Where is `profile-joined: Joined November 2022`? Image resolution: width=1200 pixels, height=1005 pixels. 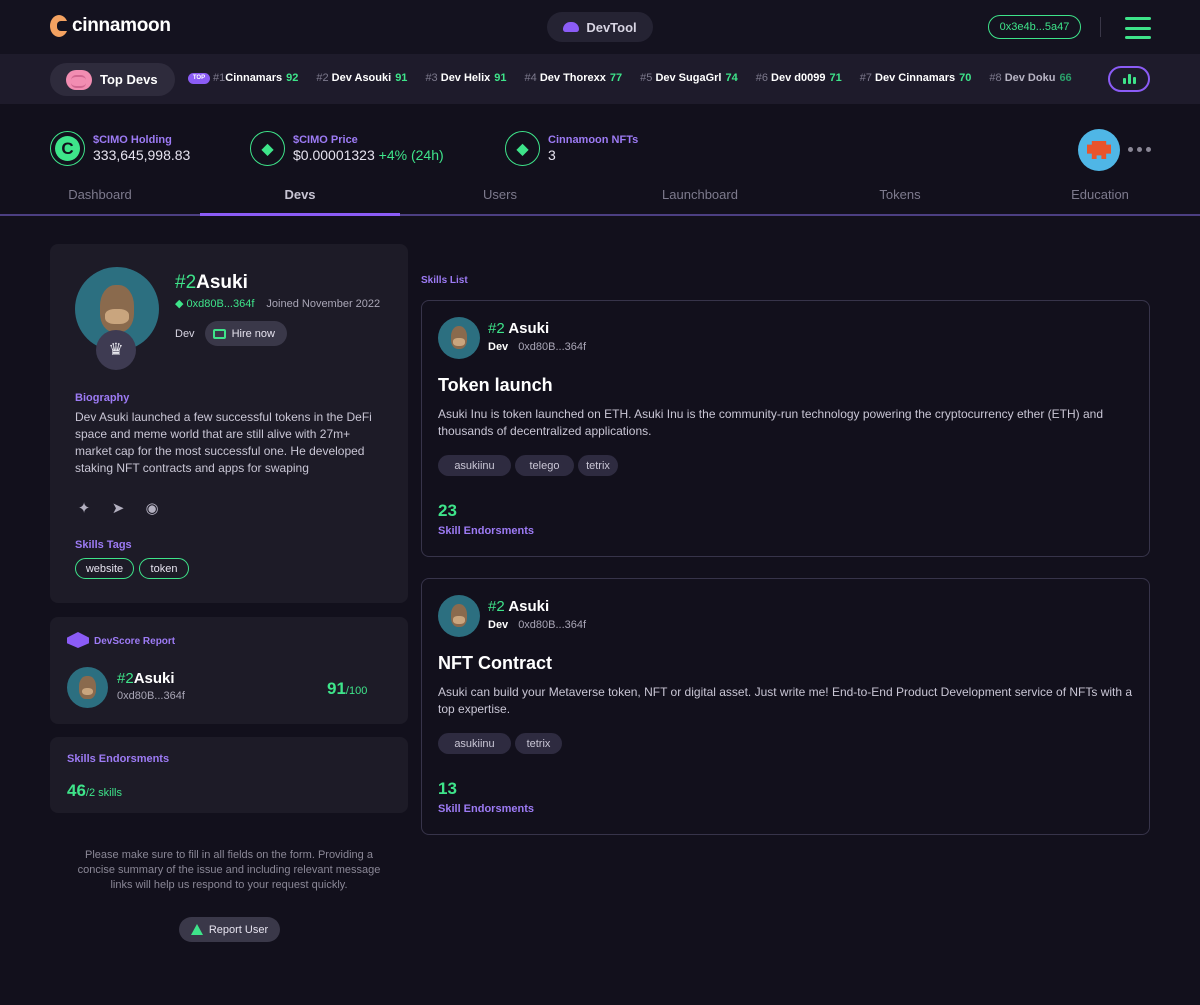 profile-joined: Joined November 2022 is located at coordinates (323, 303).